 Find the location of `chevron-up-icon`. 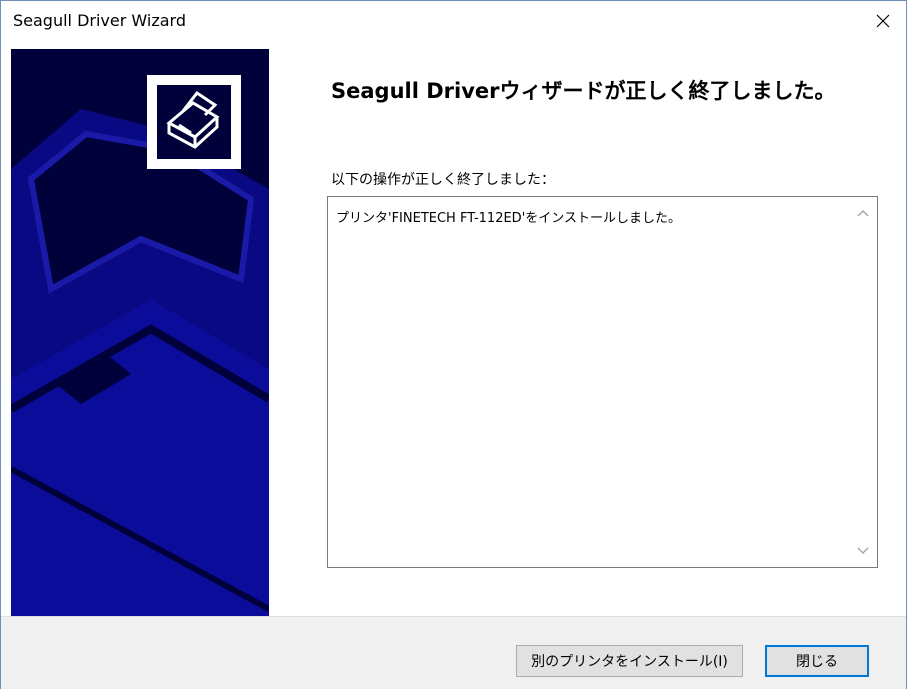

chevron-up-icon is located at coordinates (863, 213).